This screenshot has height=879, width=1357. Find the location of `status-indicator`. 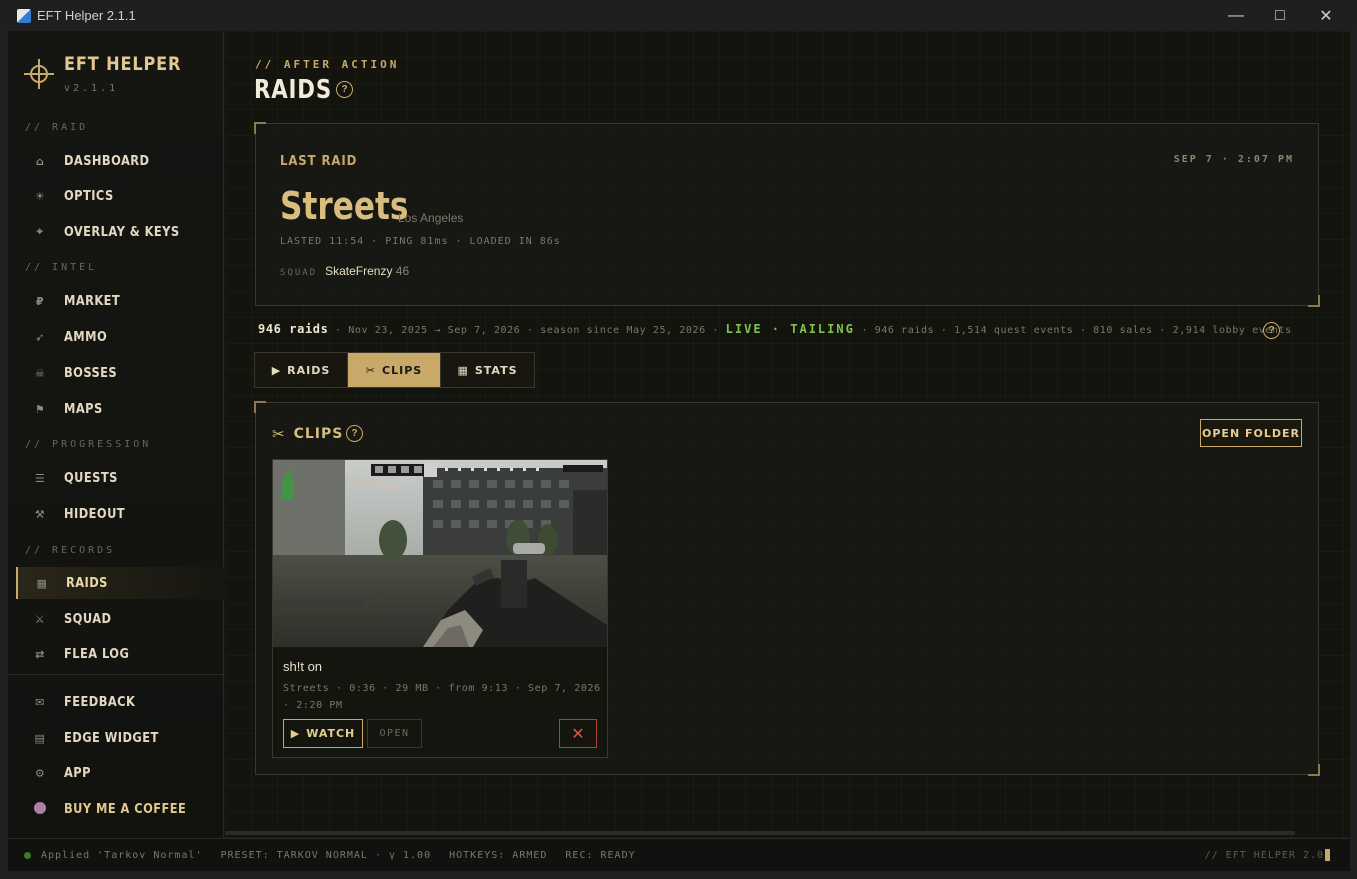

status-indicator is located at coordinates (27, 855).